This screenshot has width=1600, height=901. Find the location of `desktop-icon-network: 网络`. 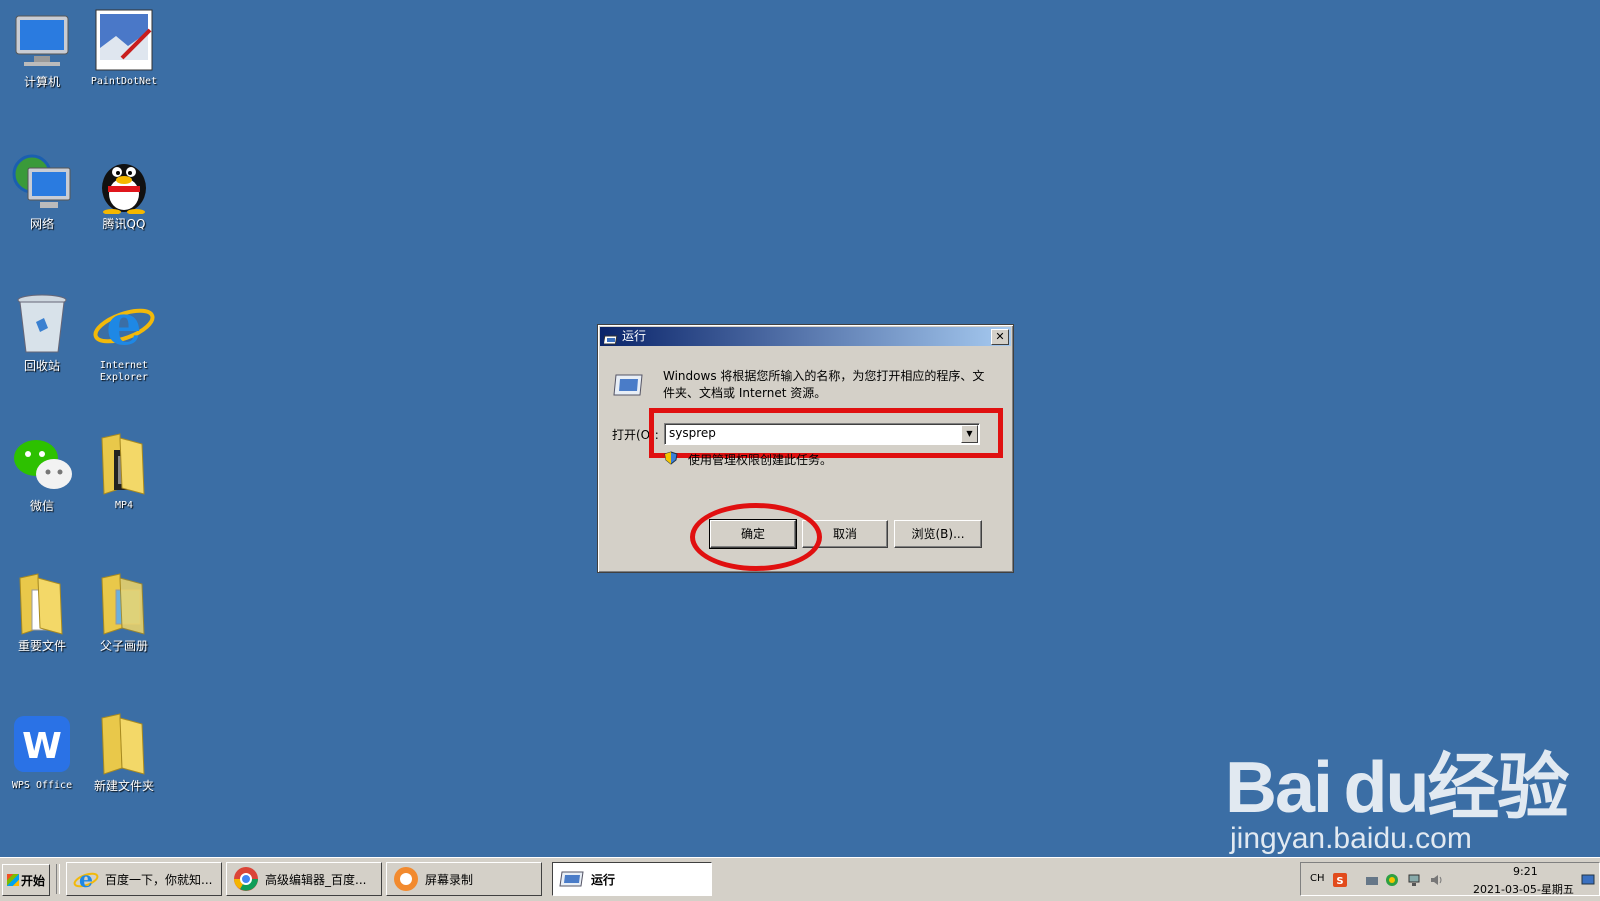

desktop-icon-network: 网络 is located at coordinates (42, 190).